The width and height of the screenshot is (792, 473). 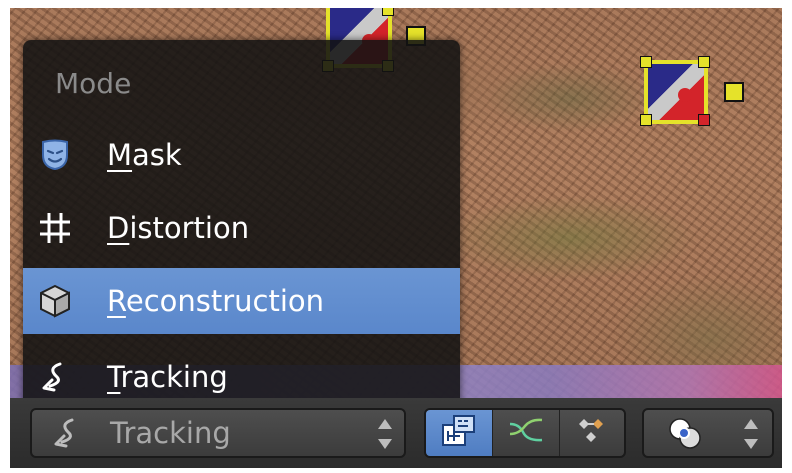 I want to click on menu-item-distortion: Distortion, so click(x=241, y=228).